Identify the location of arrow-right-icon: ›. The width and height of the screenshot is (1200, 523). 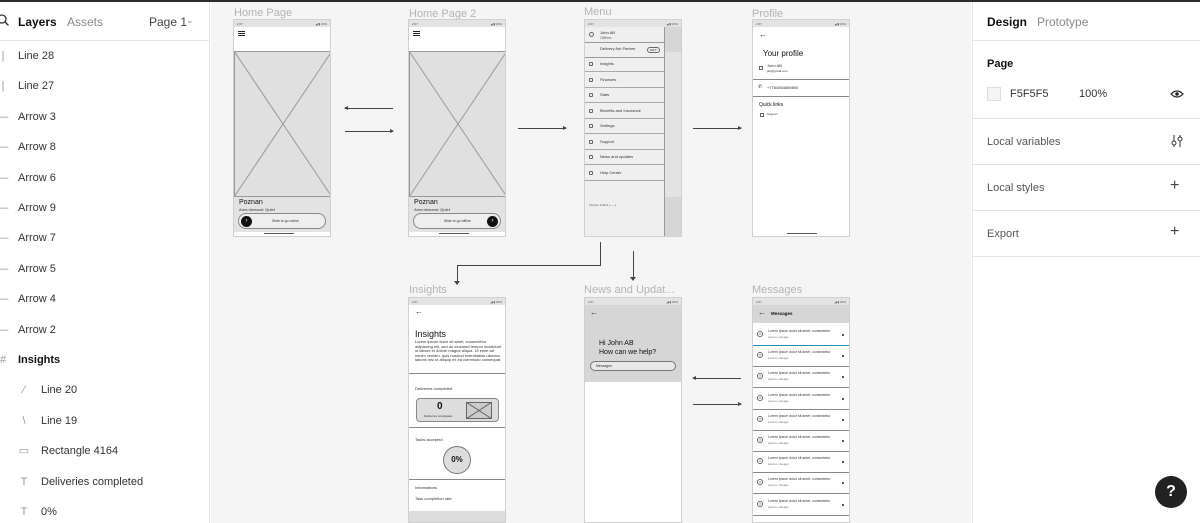
(246, 221).